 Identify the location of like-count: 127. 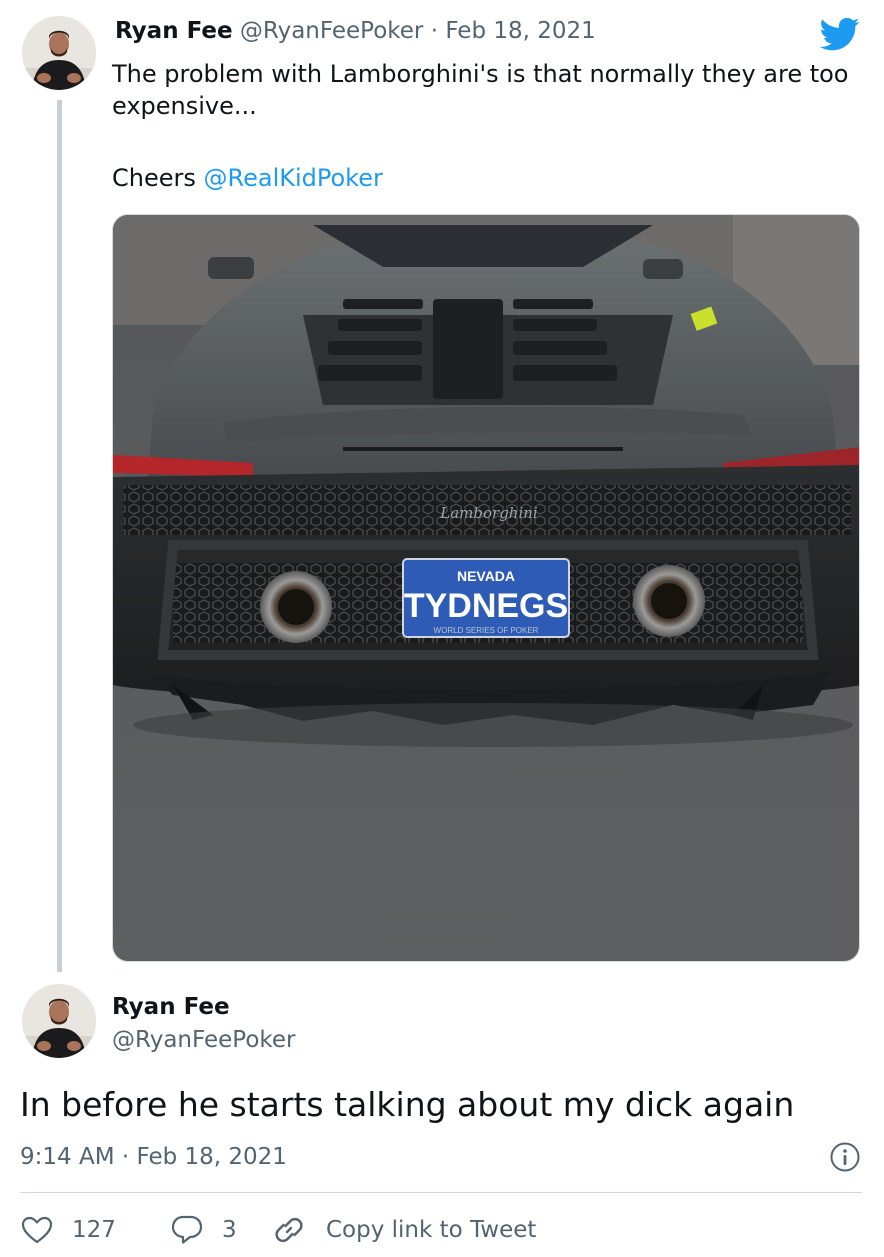
(94, 1230).